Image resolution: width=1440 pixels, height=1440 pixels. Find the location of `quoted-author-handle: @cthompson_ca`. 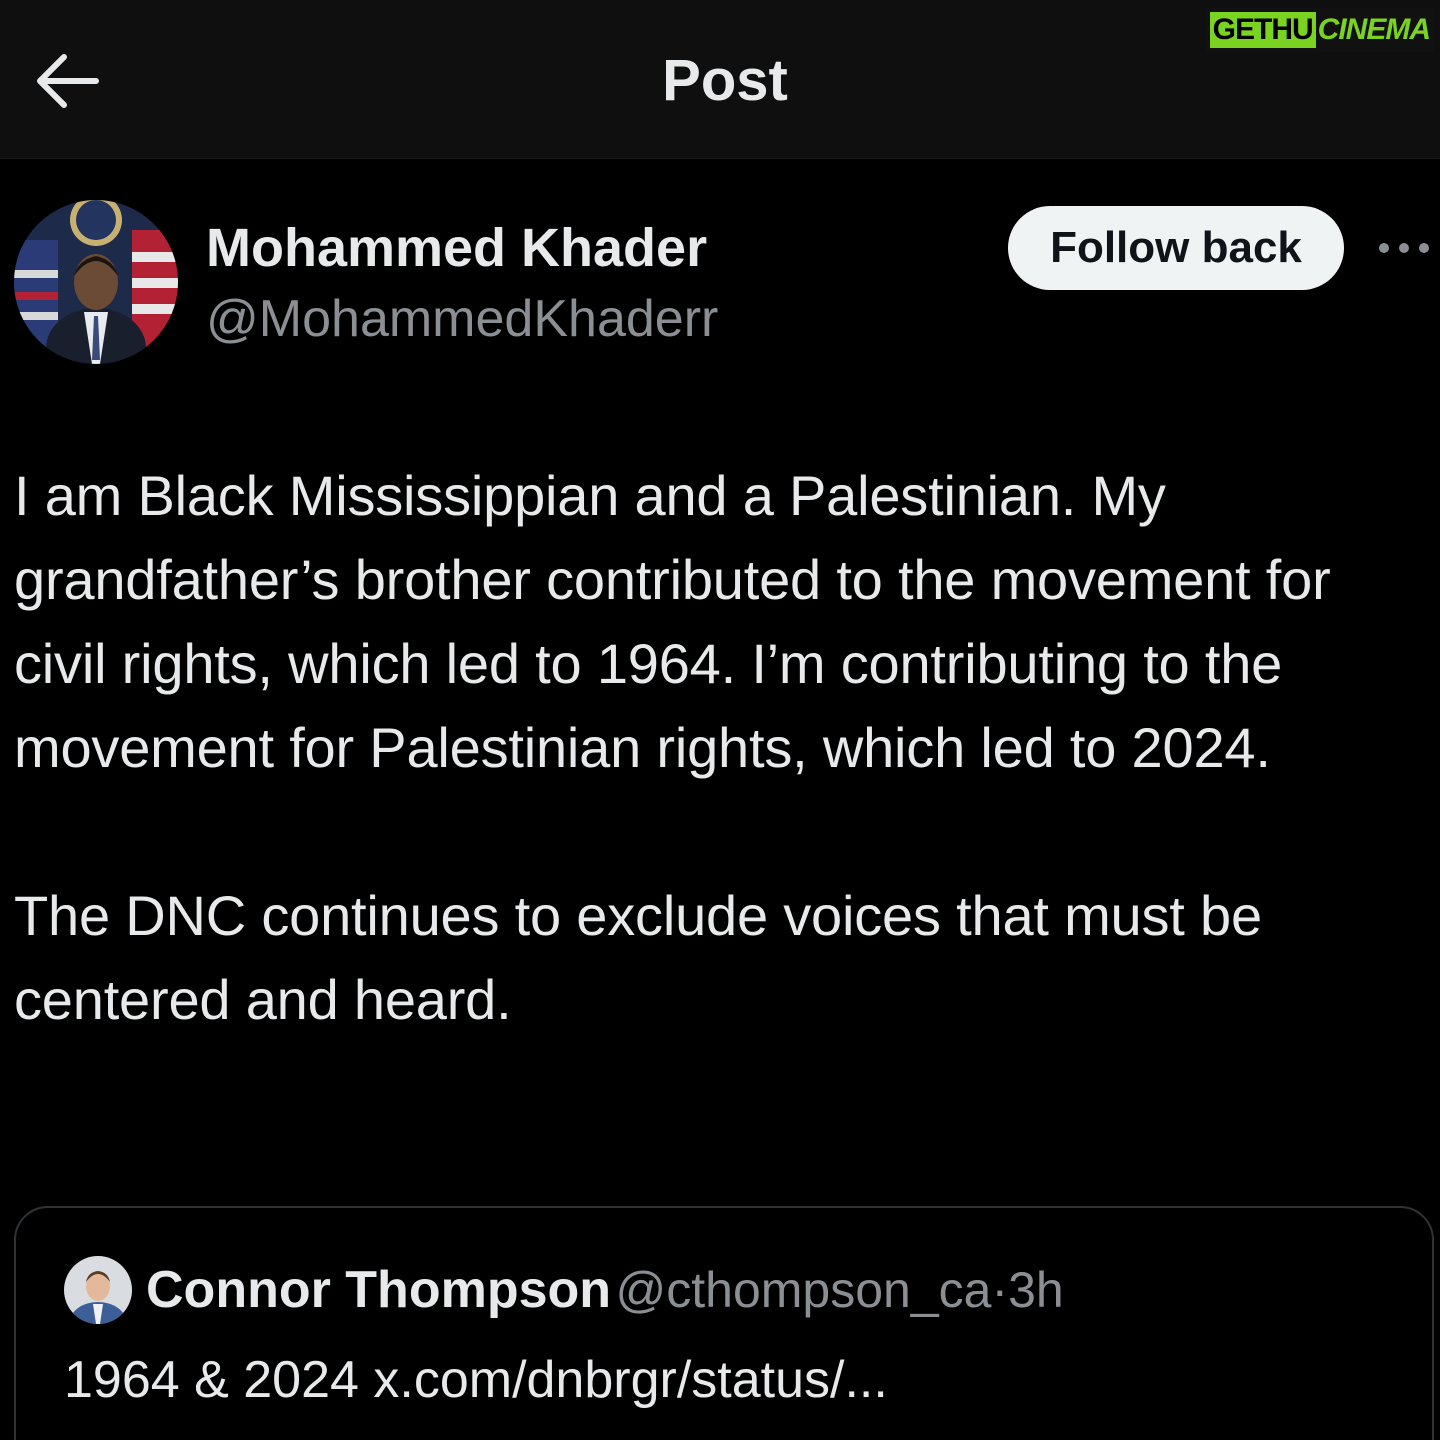

quoted-author-handle: @cthompson_ca is located at coordinates (803, 1290).